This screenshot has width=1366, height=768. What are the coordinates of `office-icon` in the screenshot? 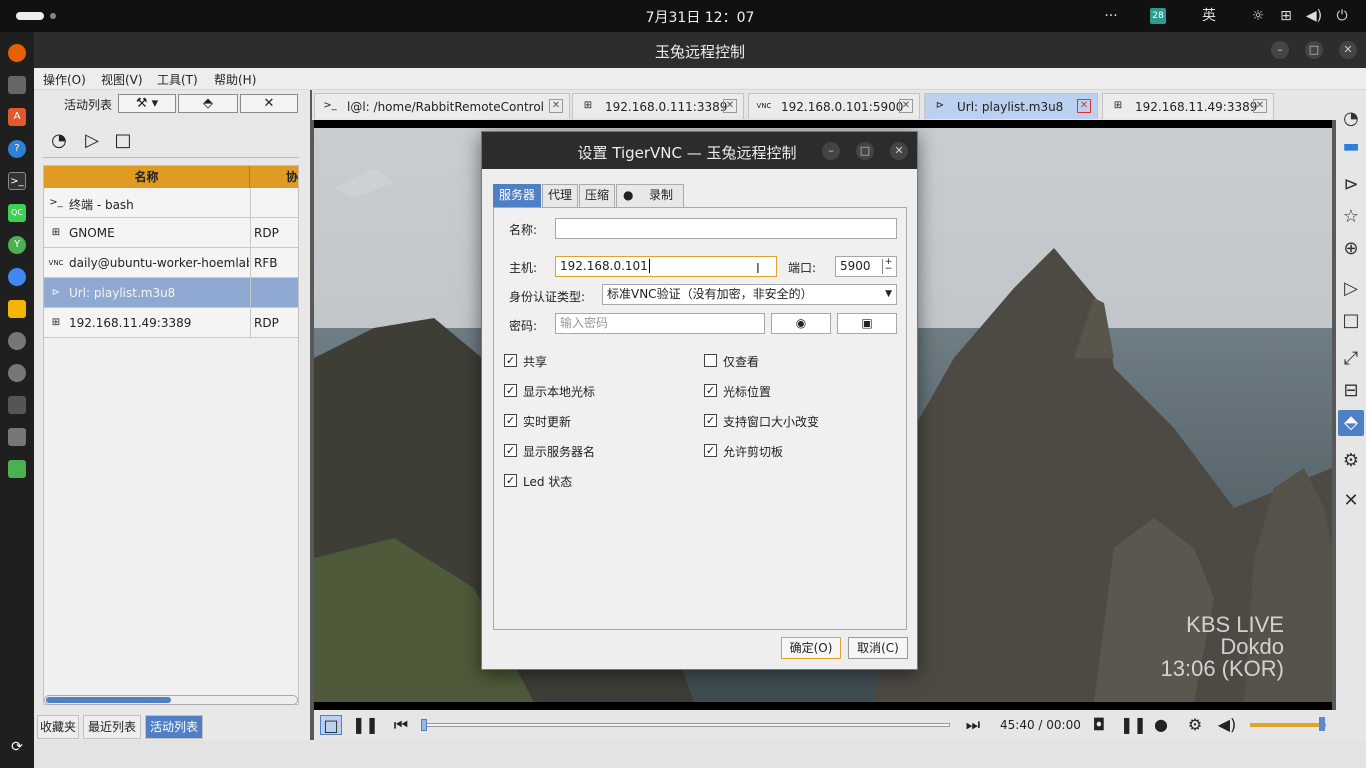 It's located at (17, 309).